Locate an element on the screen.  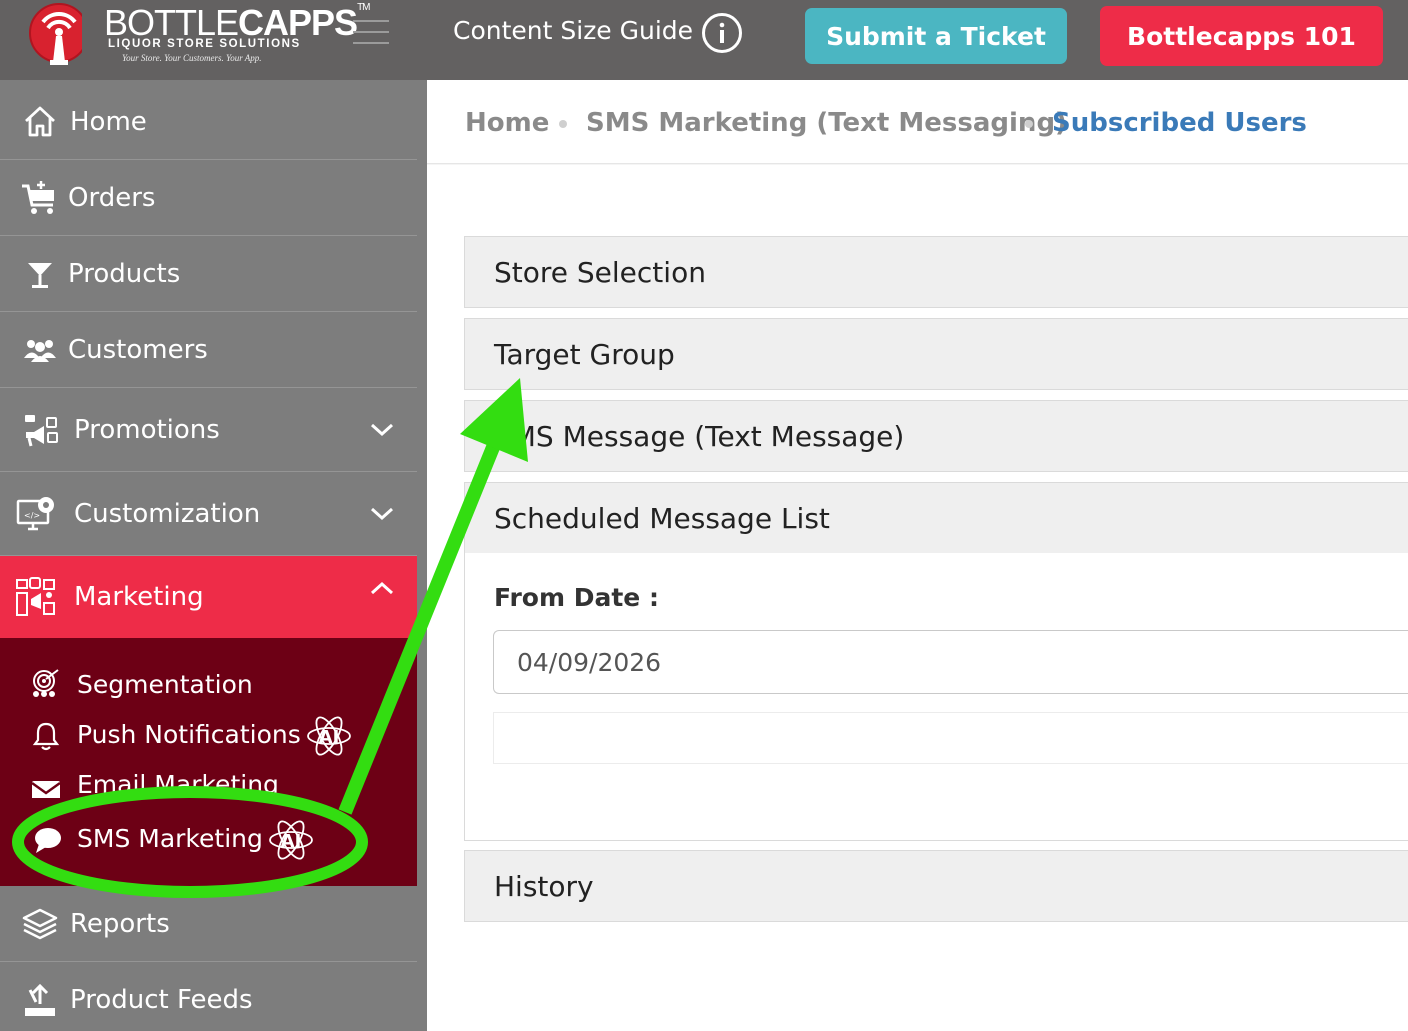
submenu-item-push-notifications: Push Notifications AI is located at coordinates (208, 736).